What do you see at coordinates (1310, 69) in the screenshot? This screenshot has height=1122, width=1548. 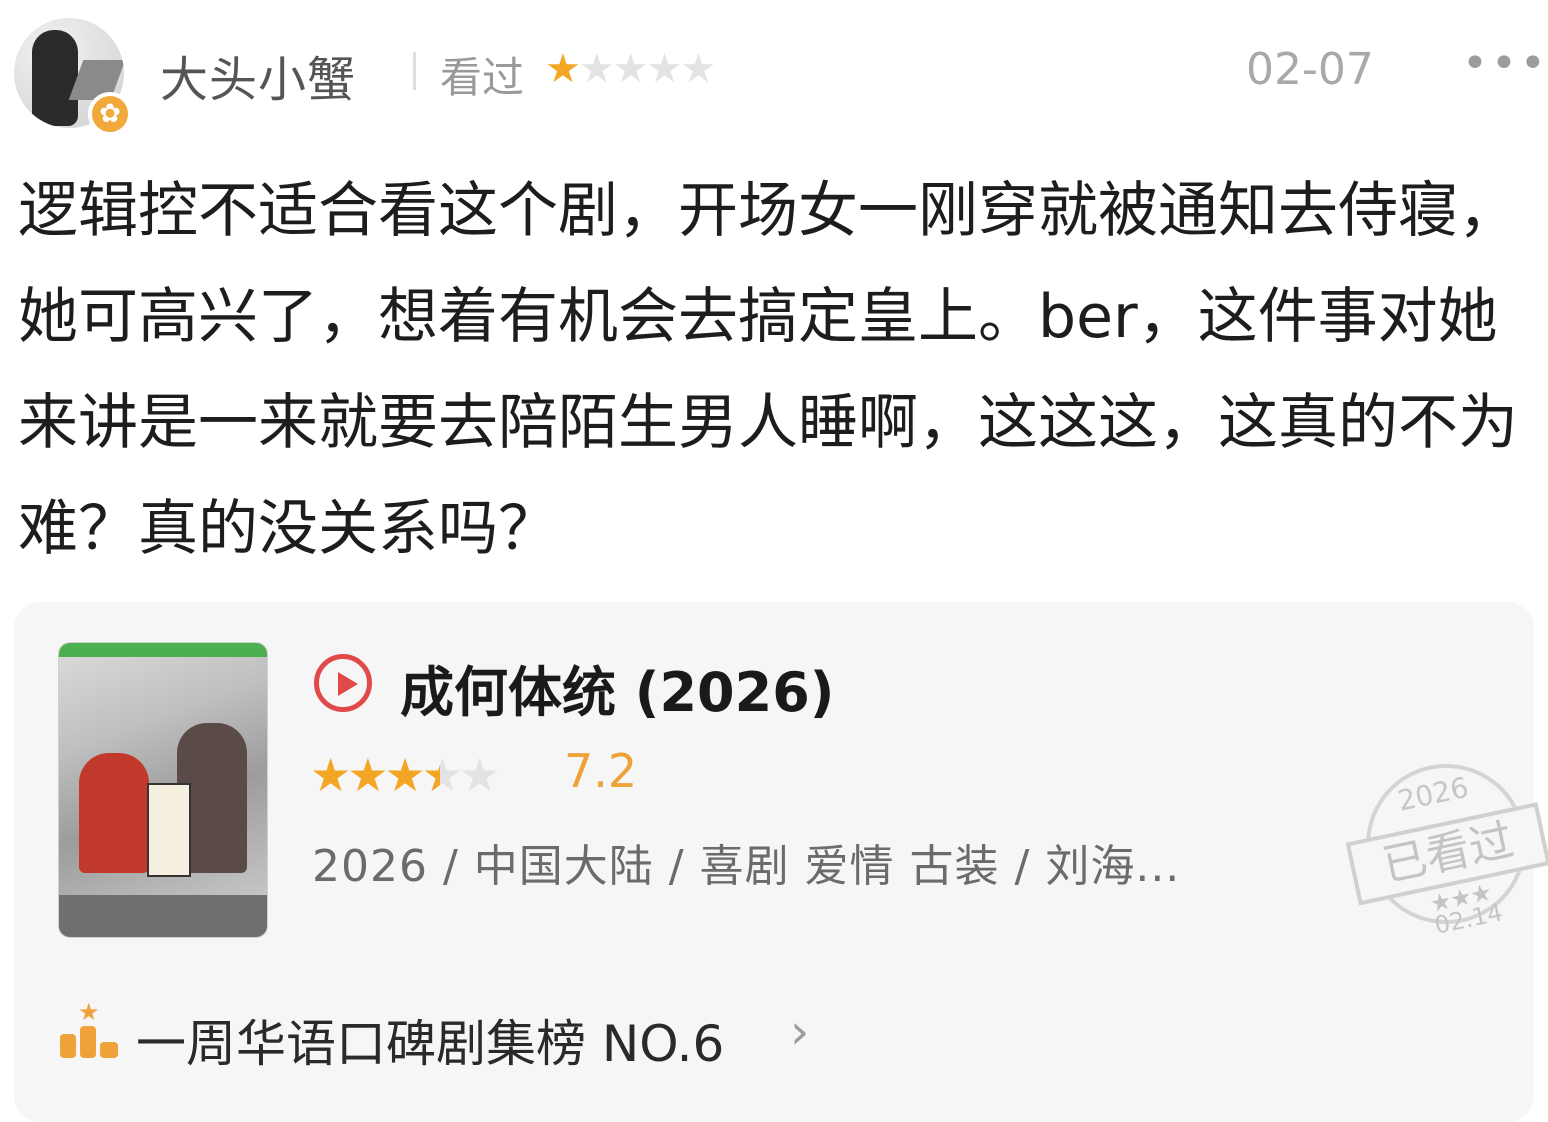 I see `review-date: 02-07` at bounding box center [1310, 69].